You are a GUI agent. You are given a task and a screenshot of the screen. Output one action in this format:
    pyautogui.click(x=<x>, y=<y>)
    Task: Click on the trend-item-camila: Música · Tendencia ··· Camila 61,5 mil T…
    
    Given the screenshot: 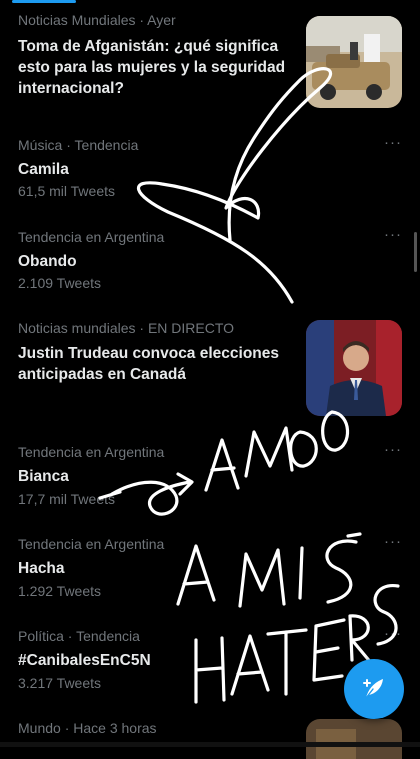 What is the action you would take?
    pyautogui.click(x=210, y=170)
    